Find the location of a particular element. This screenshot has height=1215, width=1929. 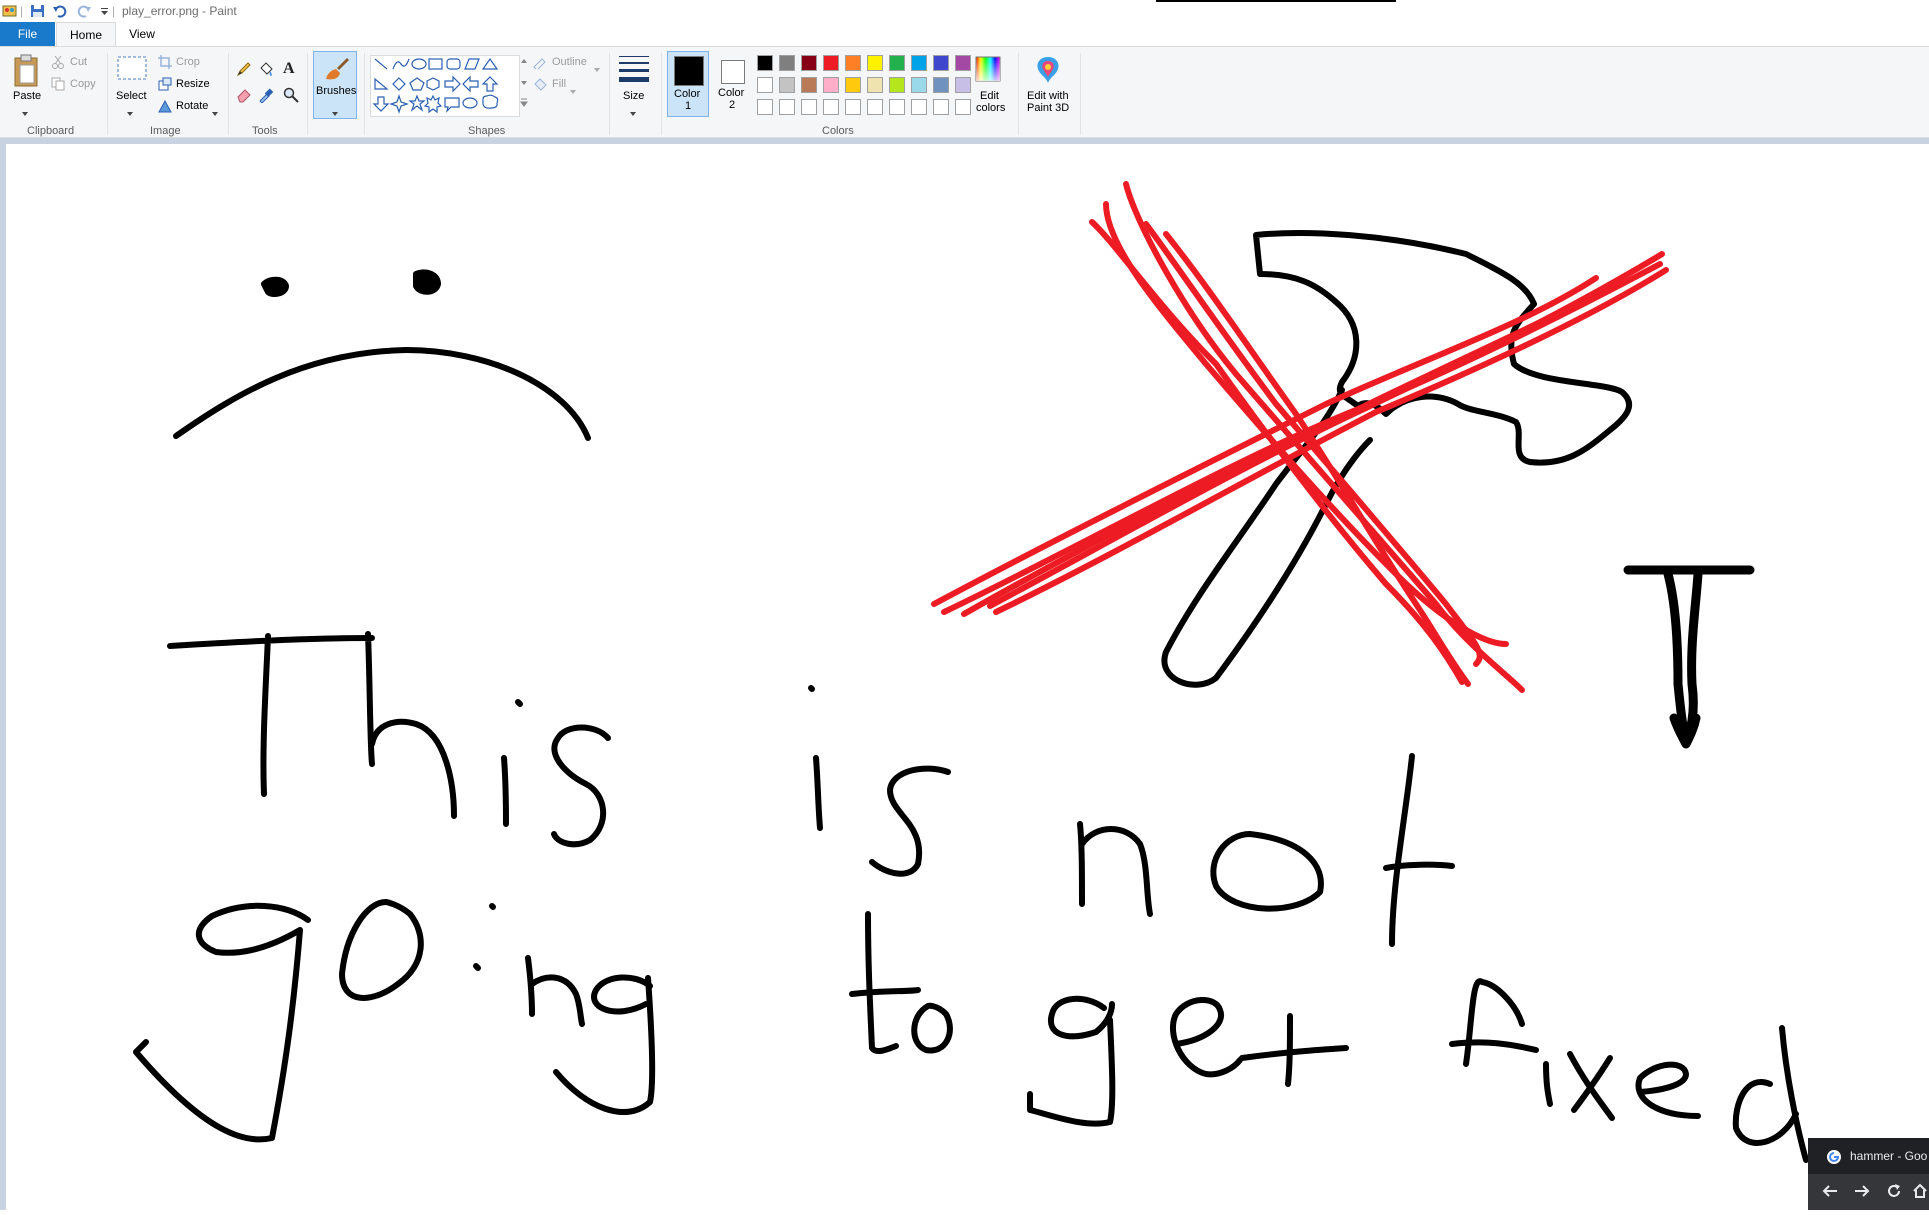

brushes-button: Brushes is located at coordinates (335, 85).